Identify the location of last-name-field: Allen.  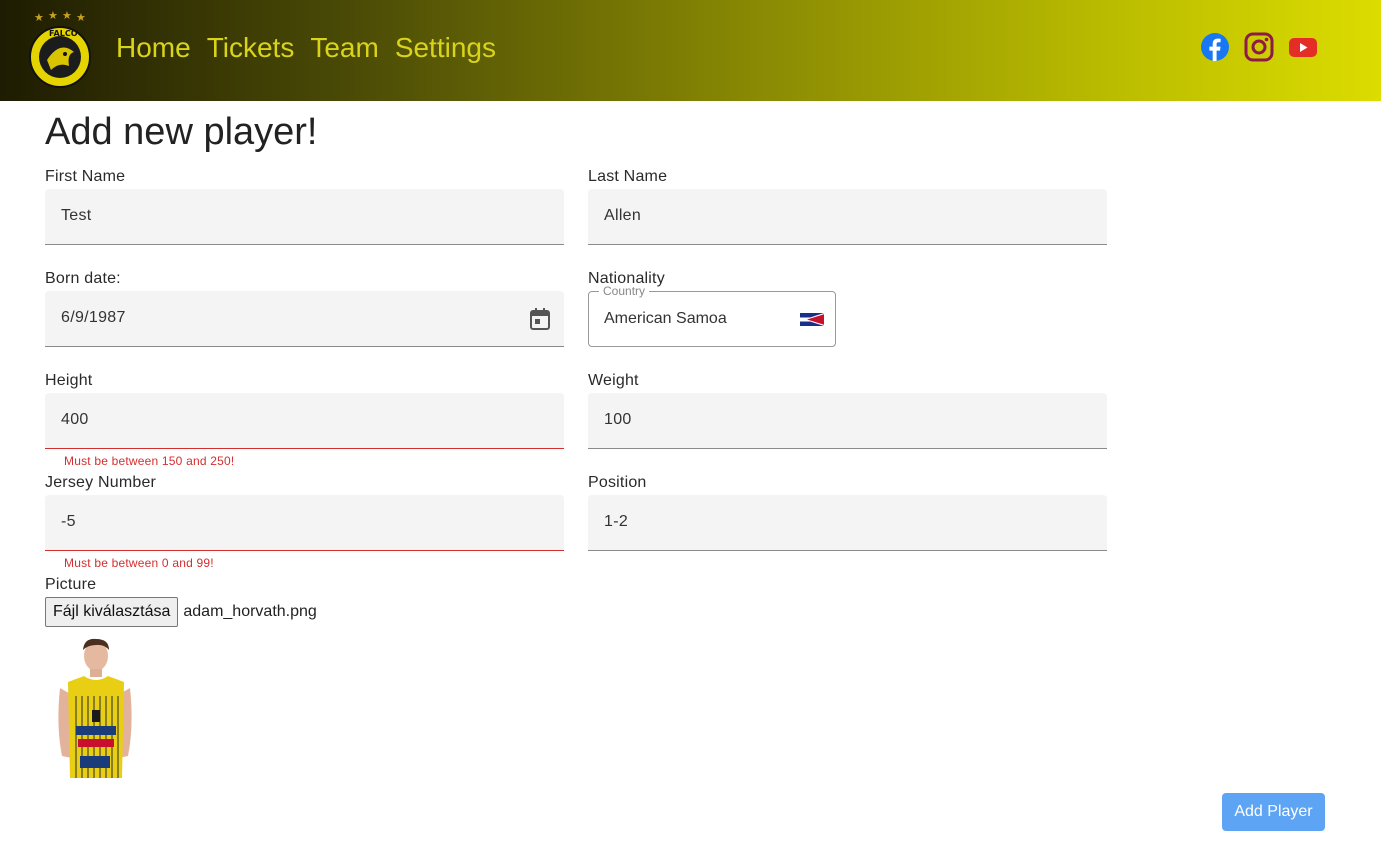
(847, 217).